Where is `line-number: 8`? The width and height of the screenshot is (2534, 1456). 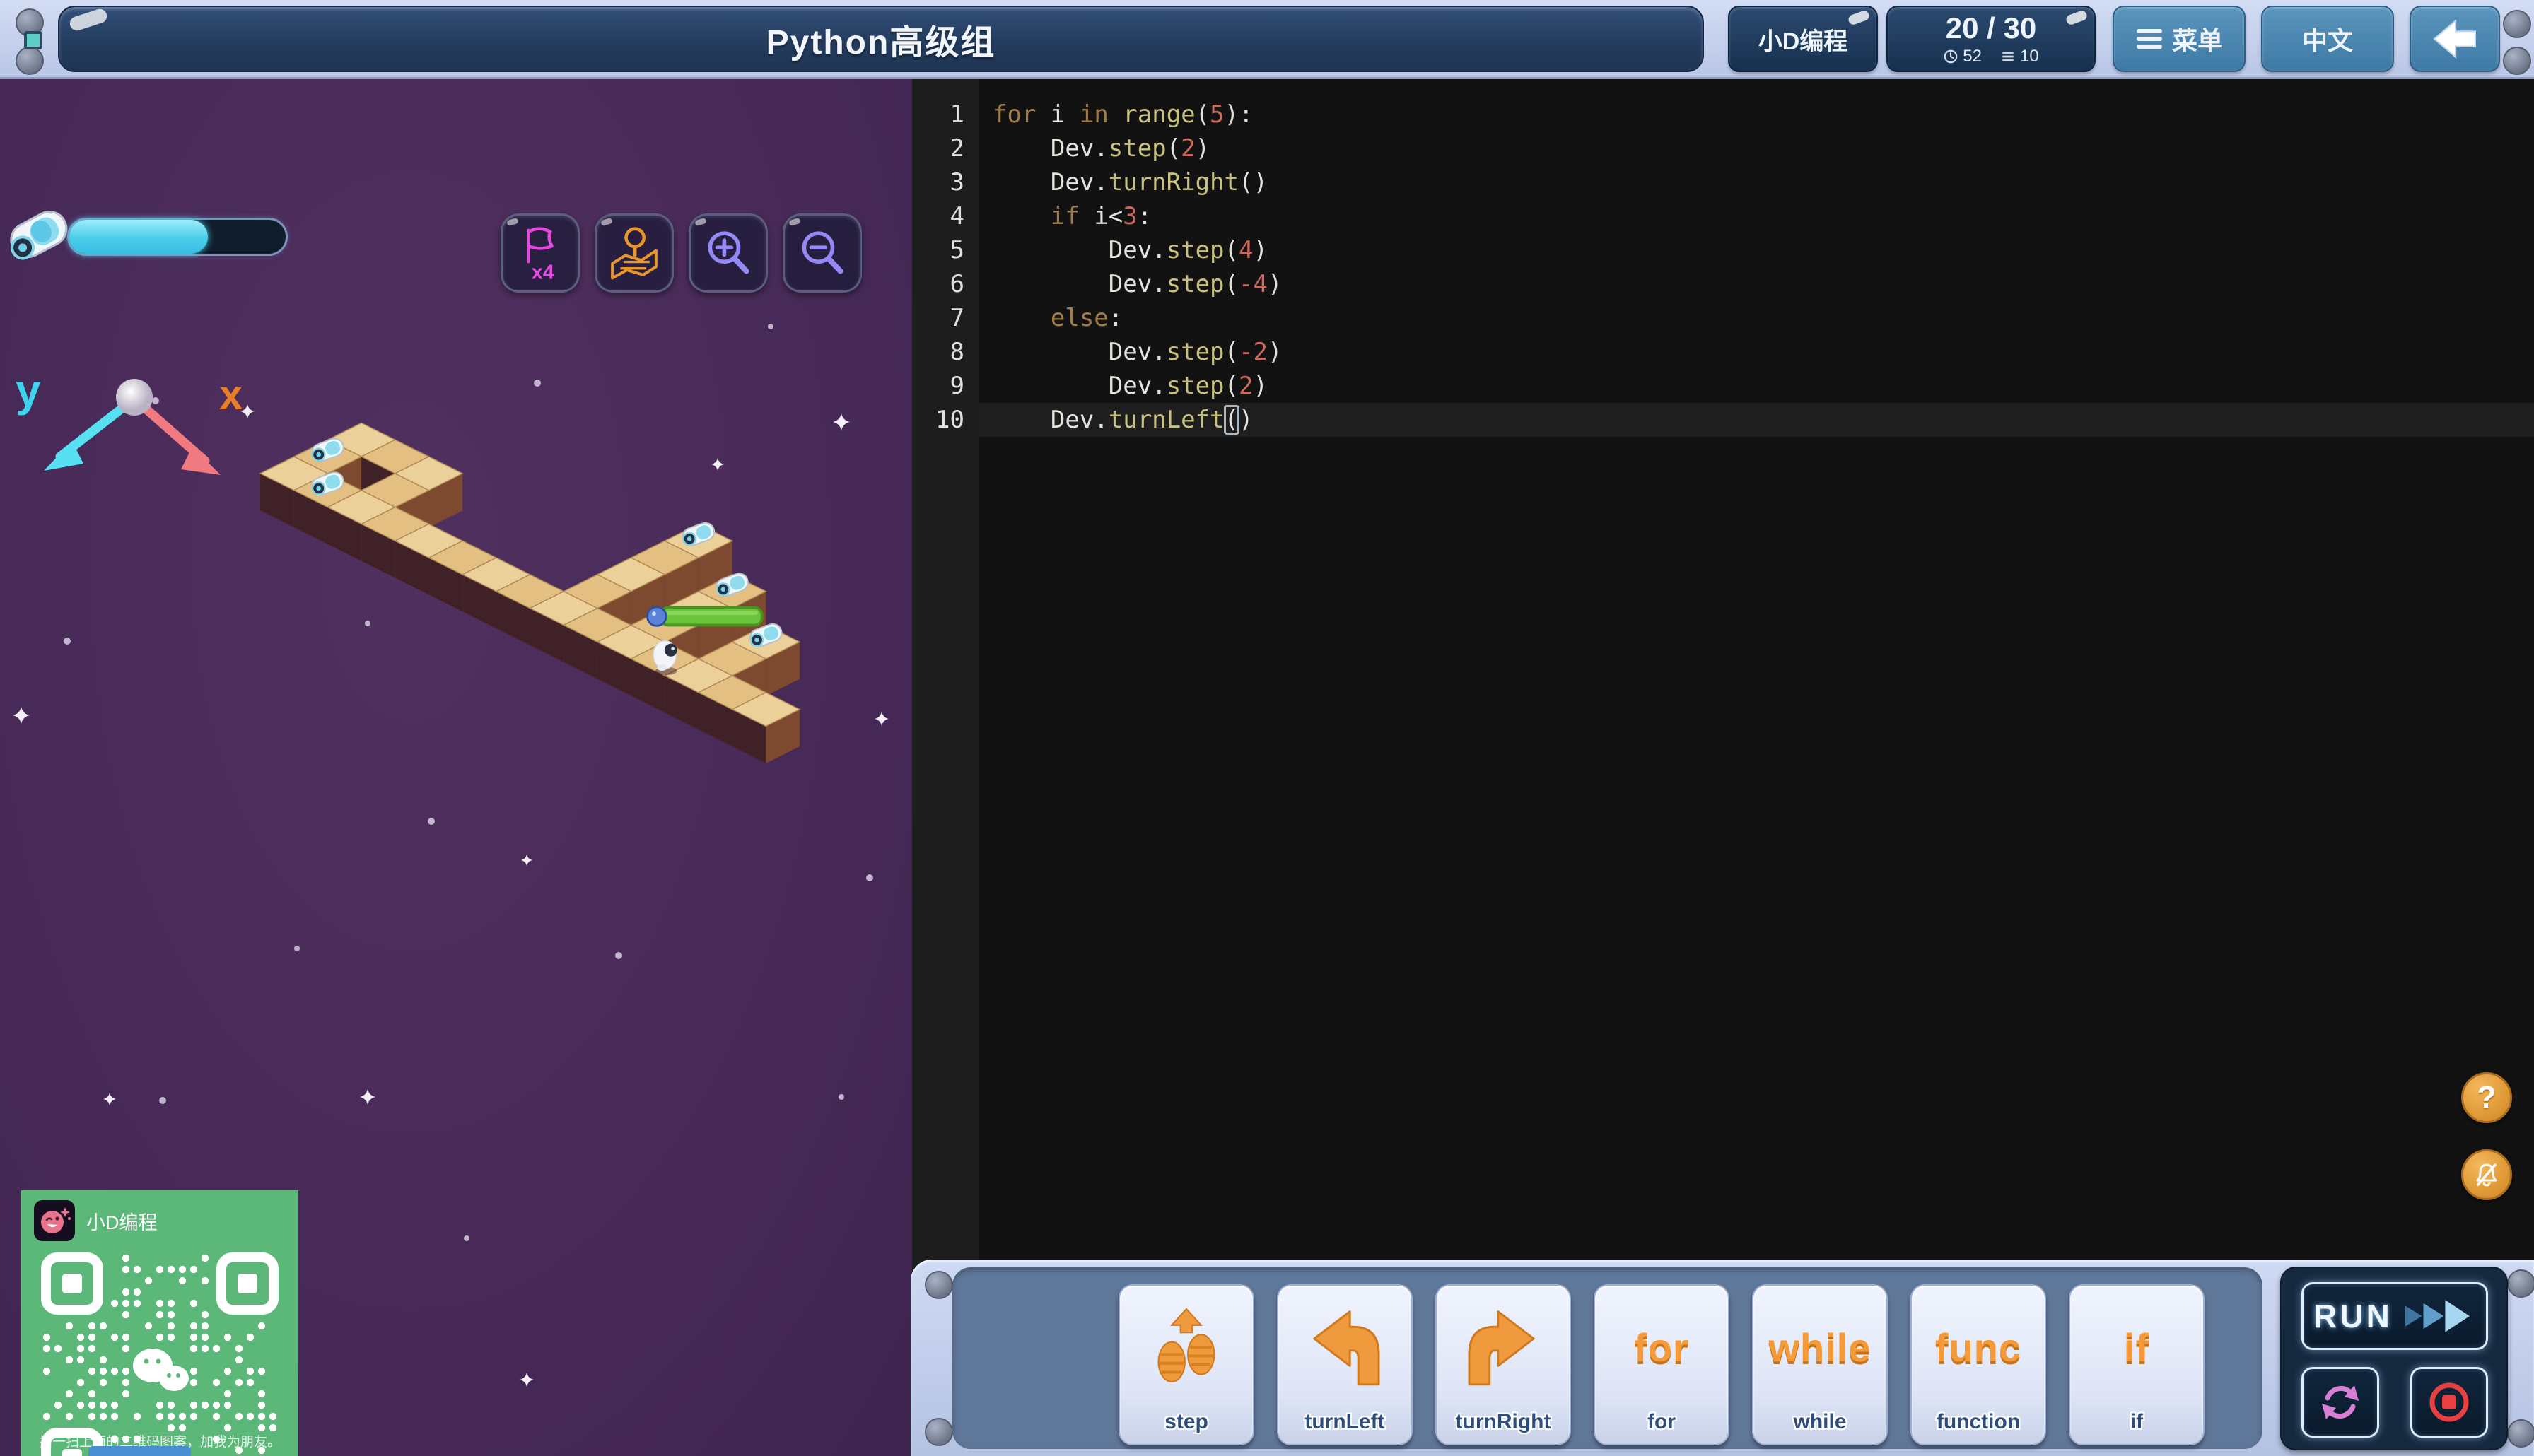 line-number: 8 is located at coordinates (957, 352).